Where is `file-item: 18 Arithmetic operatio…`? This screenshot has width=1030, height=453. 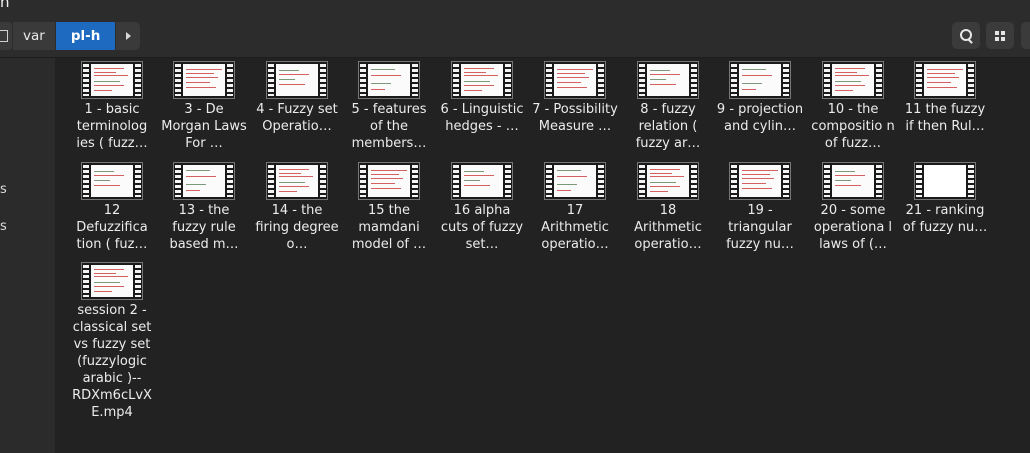 file-item: 18 Arithmetic operatio… is located at coordinates (668, 206).